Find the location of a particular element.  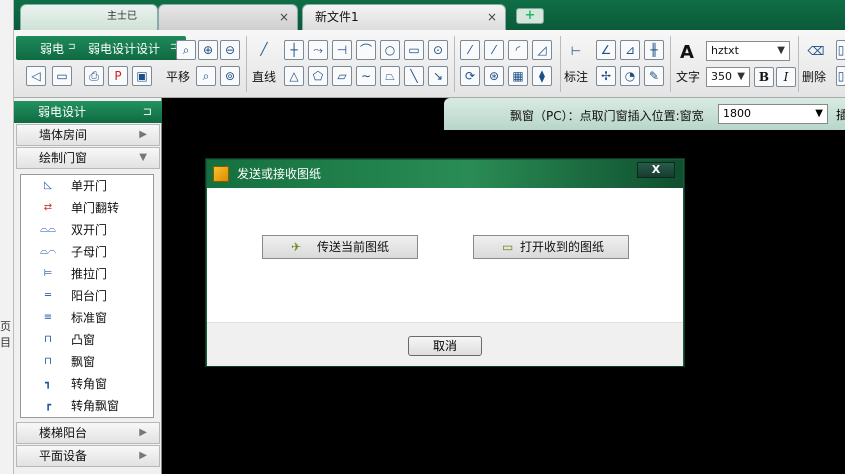

font-combo: hztxt ▼ is located at coordinates (748, 51).